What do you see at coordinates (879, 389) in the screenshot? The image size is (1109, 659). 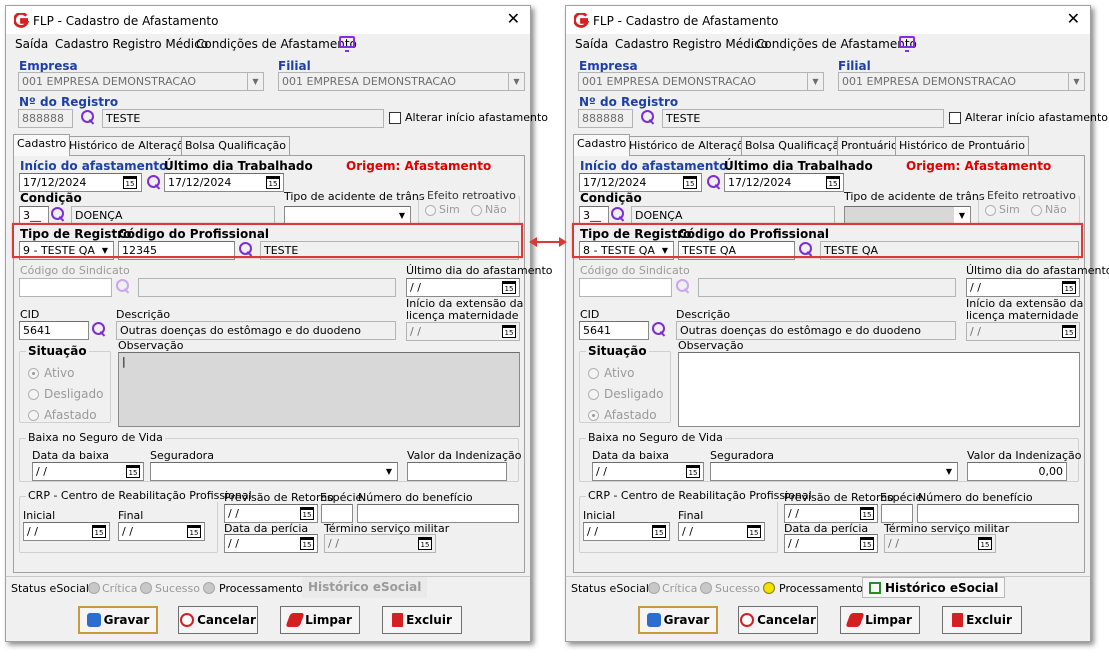 I see `observacao-textarea` at bounding box center [879, 389].